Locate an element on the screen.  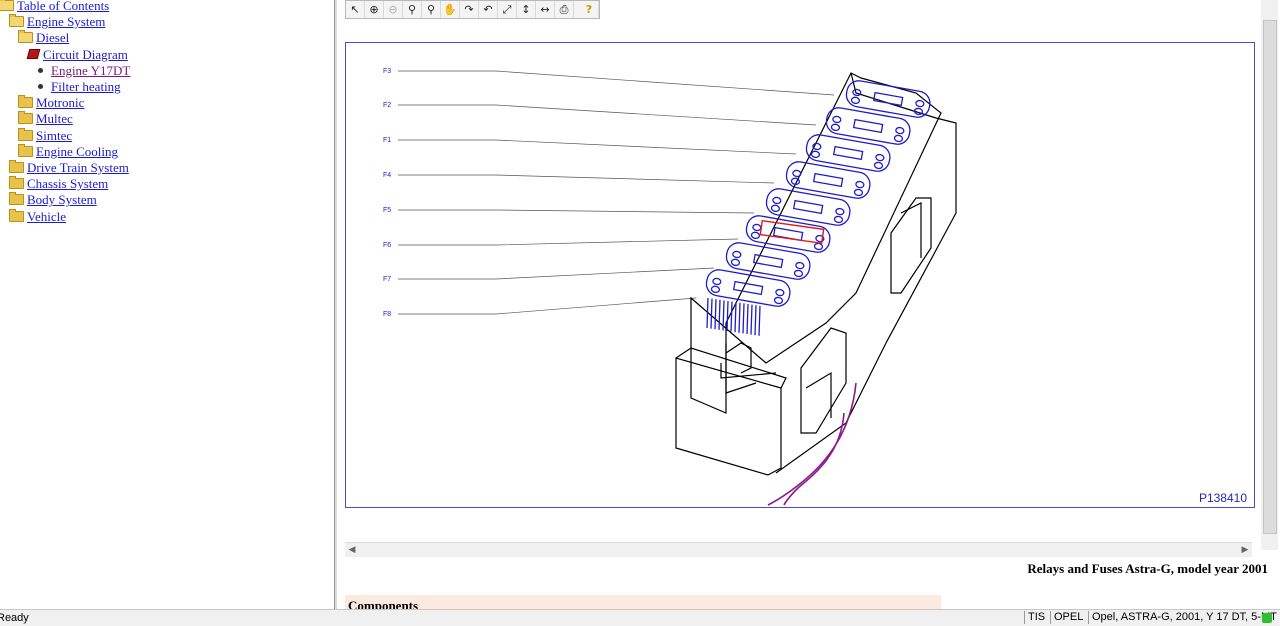
graphic-toolbar: ↖ ⊕ ⊖ ⚲ ⚲ ✋ ↷ ↶ ⤢ ↕ ↔ ⎙? is located at coordinates (472, 9).